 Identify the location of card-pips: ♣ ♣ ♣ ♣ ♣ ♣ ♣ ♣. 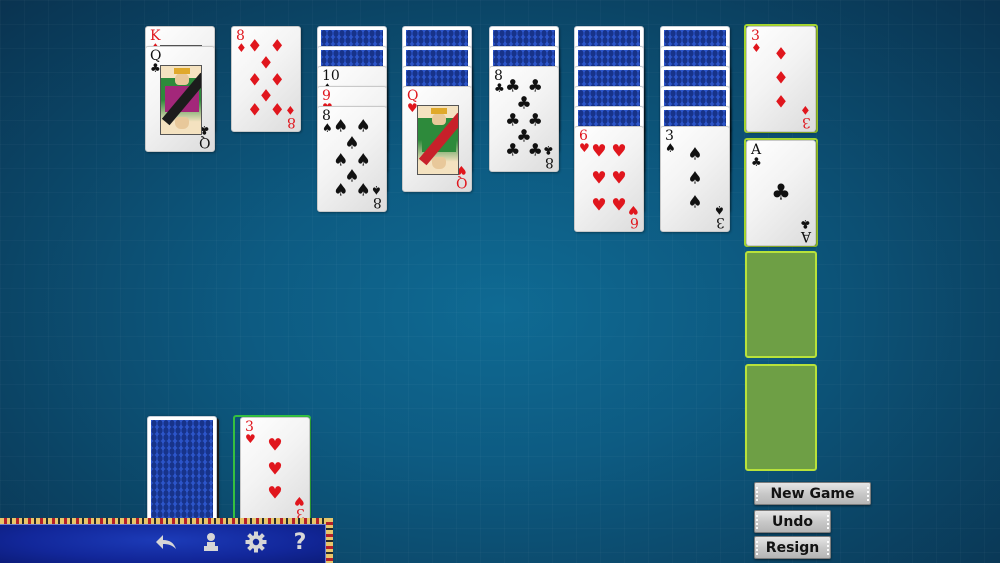
(524, 119).